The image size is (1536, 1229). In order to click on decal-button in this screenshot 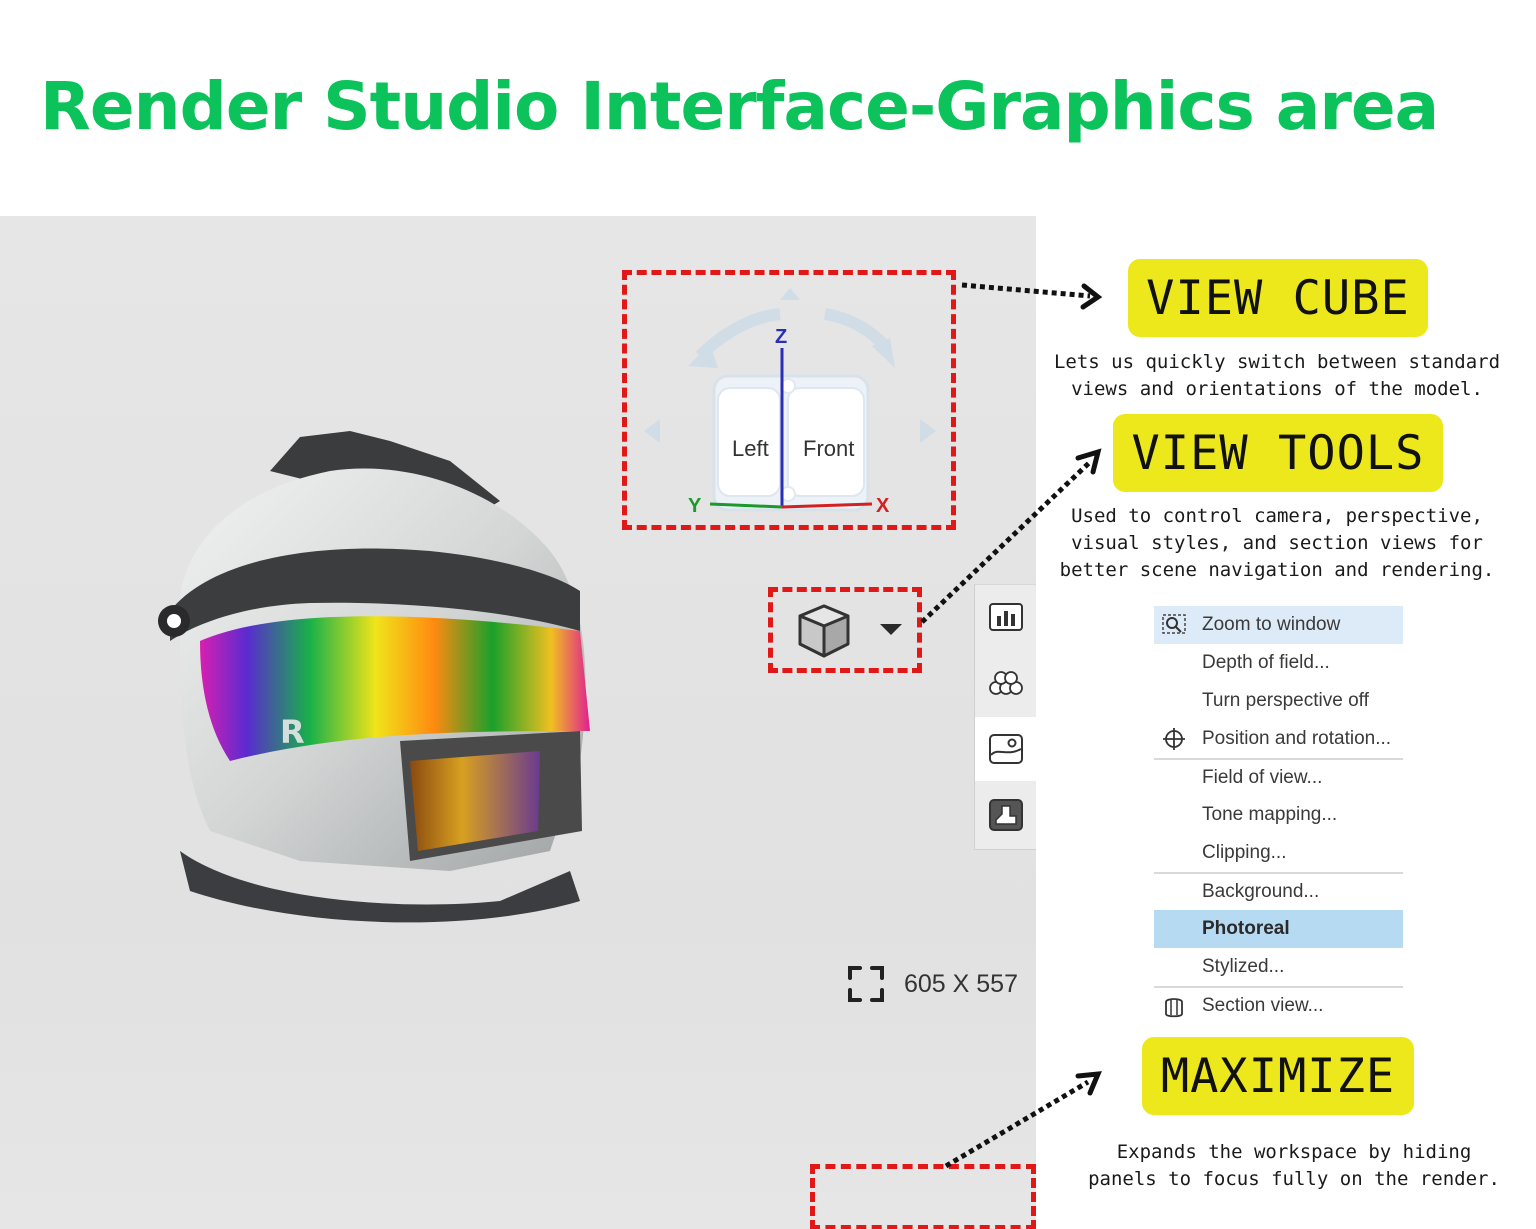, I will do `click(1005, 815)`.